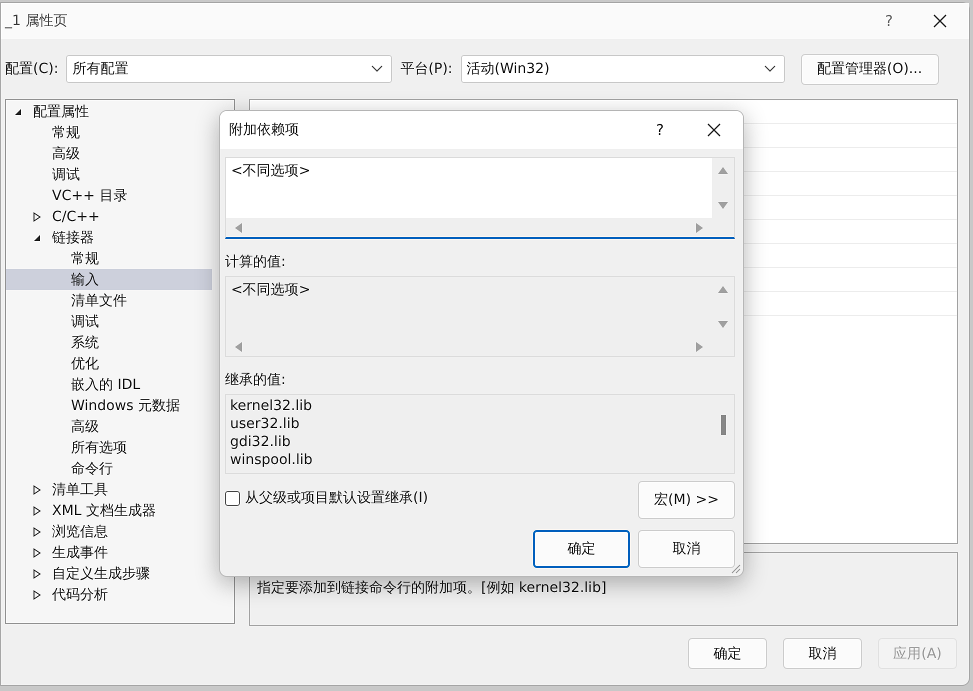 Image resolution: width=973 pixels, height=691 pixels. Describe the element at coordinates (261, 442) in the screenshot. I see `text-line: gdi32.lib` at that location.